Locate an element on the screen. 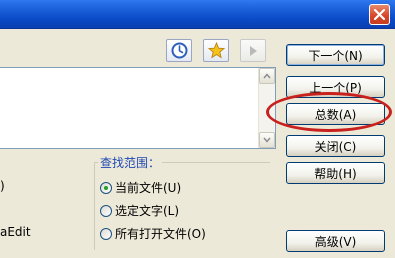  search-scope-label: 查找范围： is located at coordinates (130, 162).